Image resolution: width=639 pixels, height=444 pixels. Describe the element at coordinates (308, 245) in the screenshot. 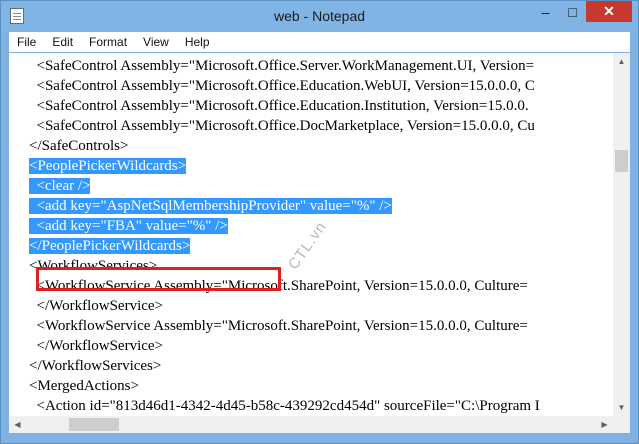

I see `watermark: CTL.vn` at that location.